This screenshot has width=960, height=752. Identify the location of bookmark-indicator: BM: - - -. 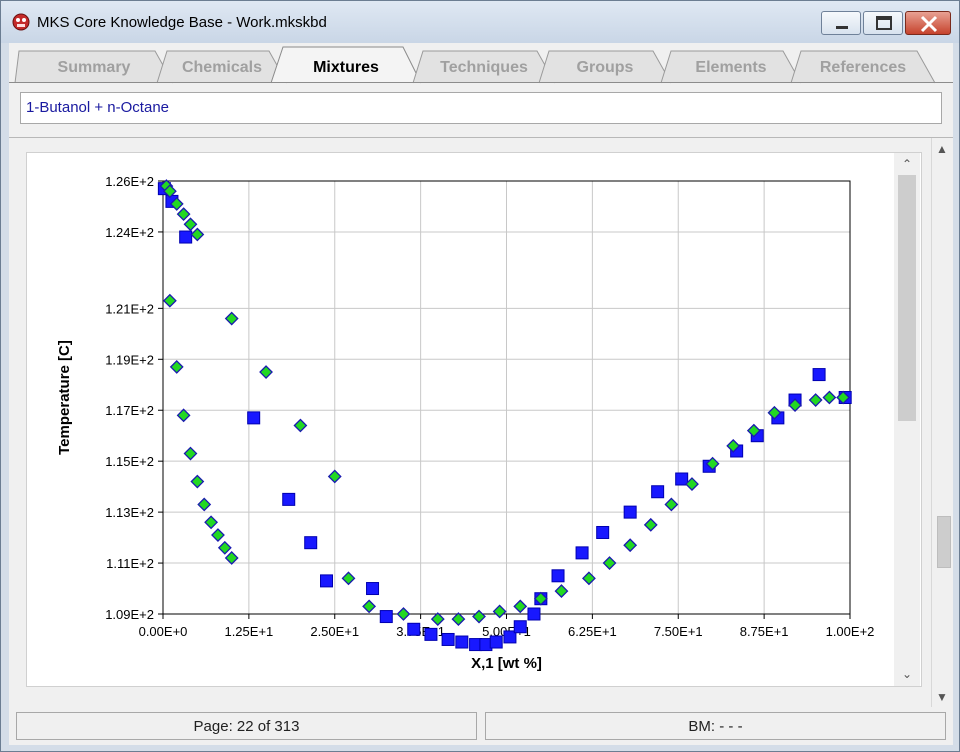
(715, 726).